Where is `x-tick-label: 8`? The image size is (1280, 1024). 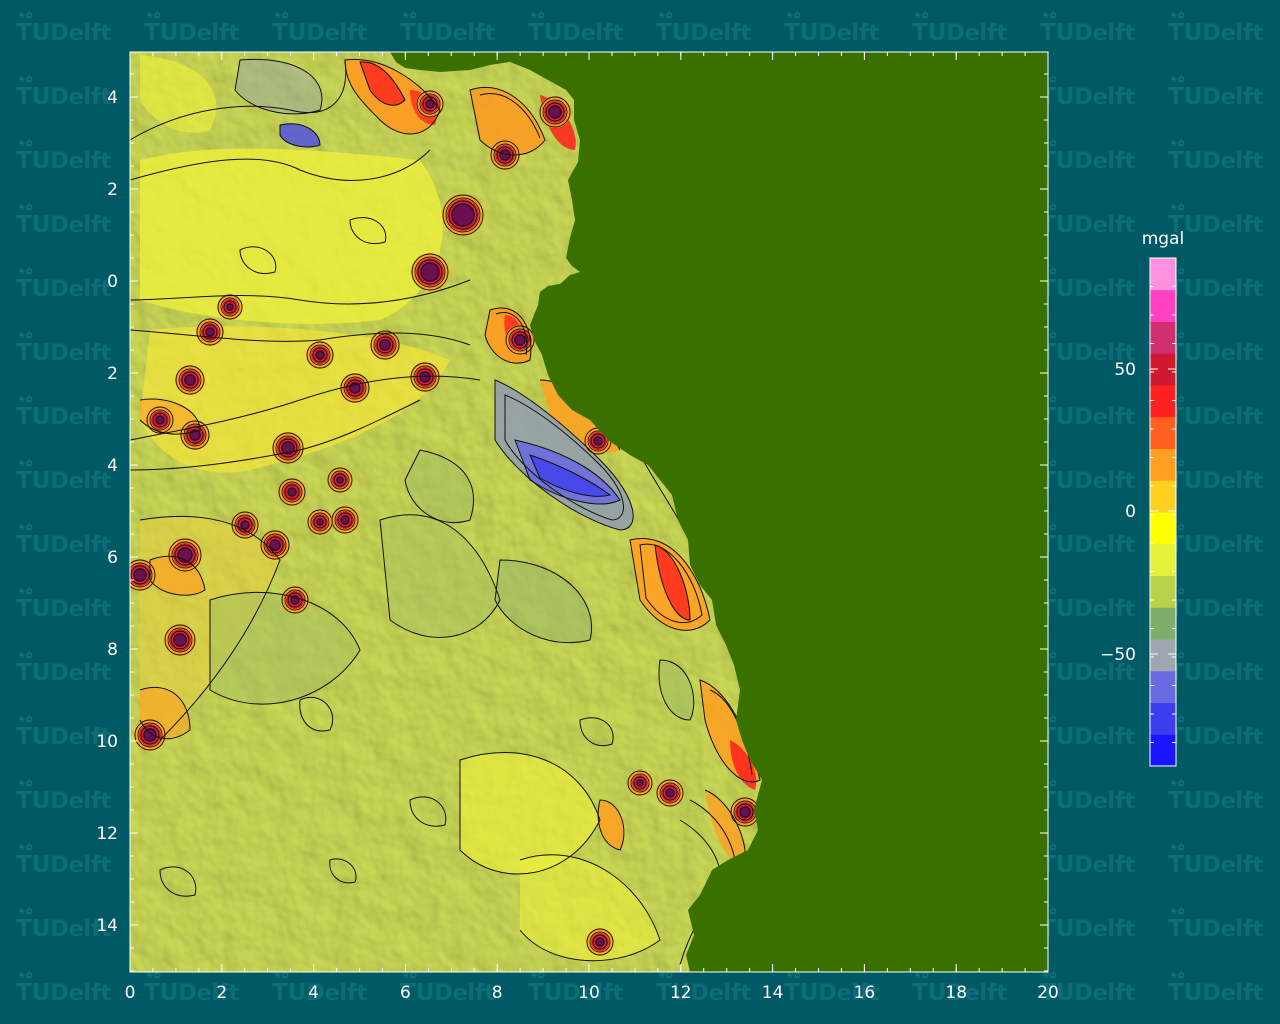
x-tick-label: 8 is located at coordinates (497, 993).